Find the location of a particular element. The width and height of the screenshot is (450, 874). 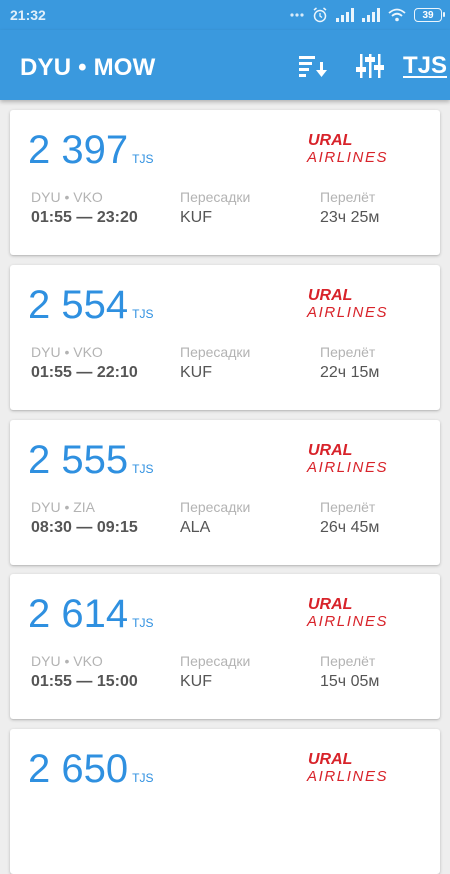

status-bar: 21:32 39 is located at coordinates (225, 15).